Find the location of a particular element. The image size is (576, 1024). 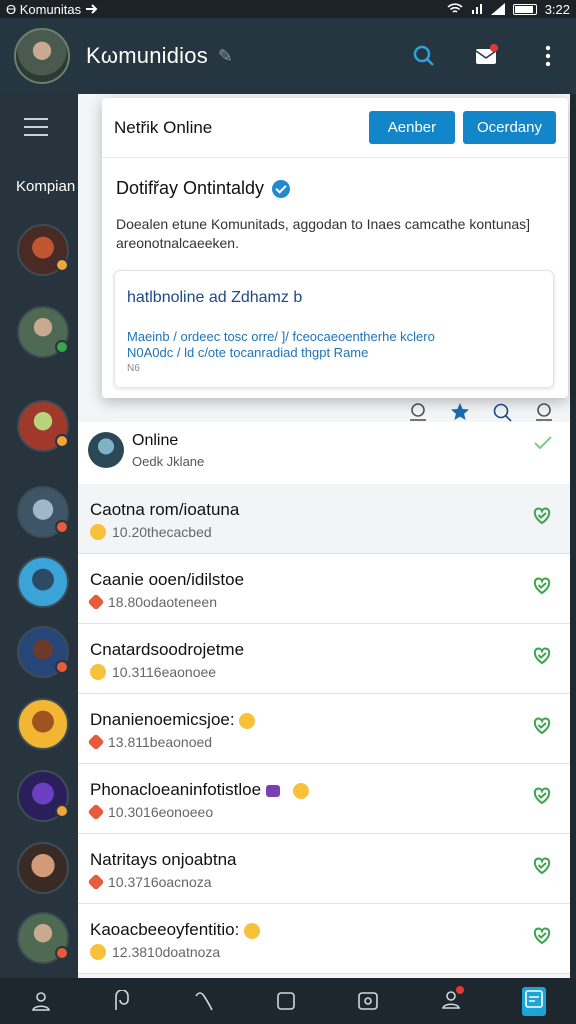

list-item-name: Caotna rom/ioatuna is located at coordinates (165, 509).